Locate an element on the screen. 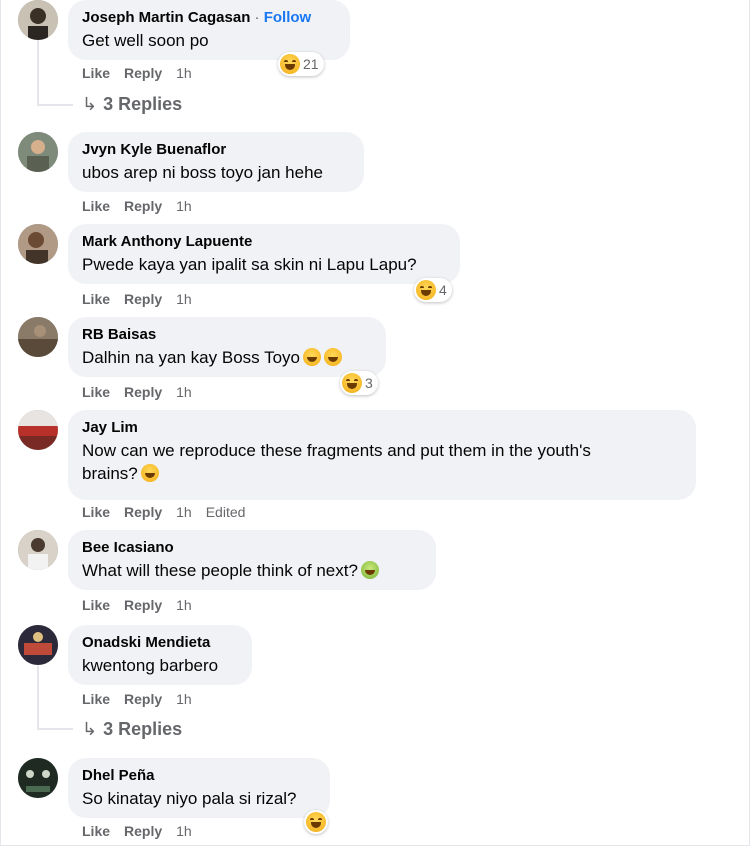  nauseated-emoji-icon is located at coordinates (369, 570).